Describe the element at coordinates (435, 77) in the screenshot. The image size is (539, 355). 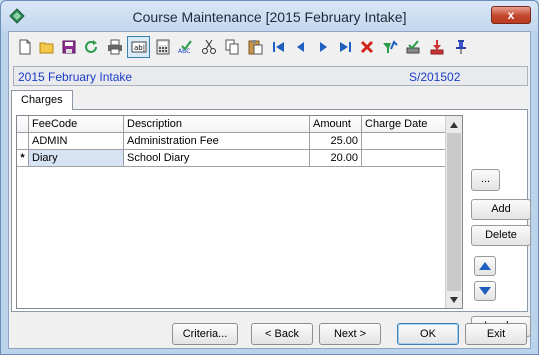
I see `intake-code: S/201502` at that location.